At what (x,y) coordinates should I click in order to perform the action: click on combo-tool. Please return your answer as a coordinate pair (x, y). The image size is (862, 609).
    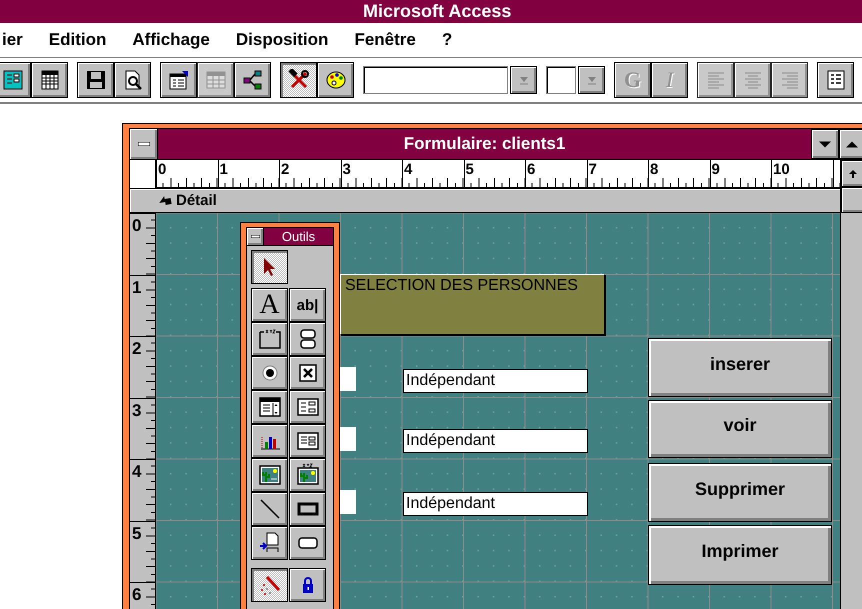
    Looking at the image, I should click on (269, 407).